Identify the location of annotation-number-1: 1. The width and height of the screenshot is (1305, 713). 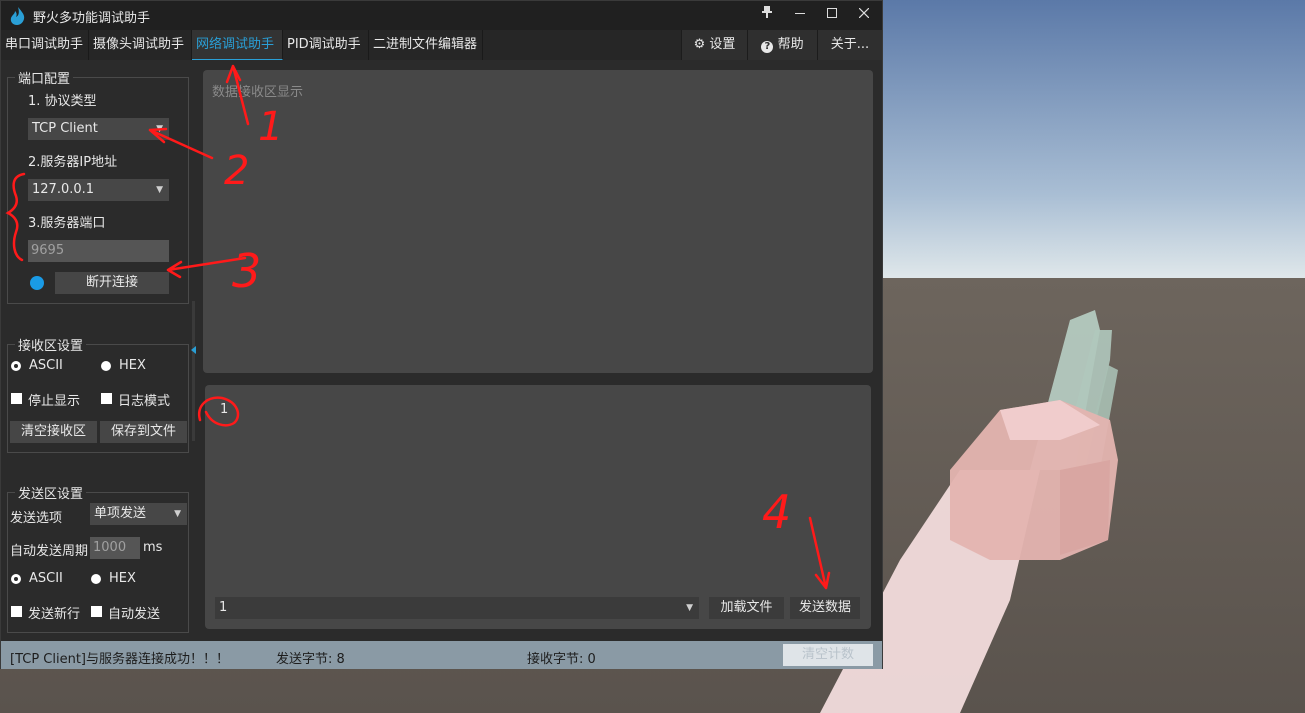
(270, 127).